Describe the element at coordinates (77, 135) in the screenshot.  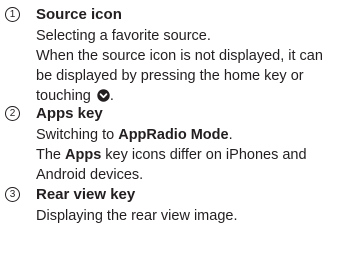
I see `description-text: Switching to` at that location.